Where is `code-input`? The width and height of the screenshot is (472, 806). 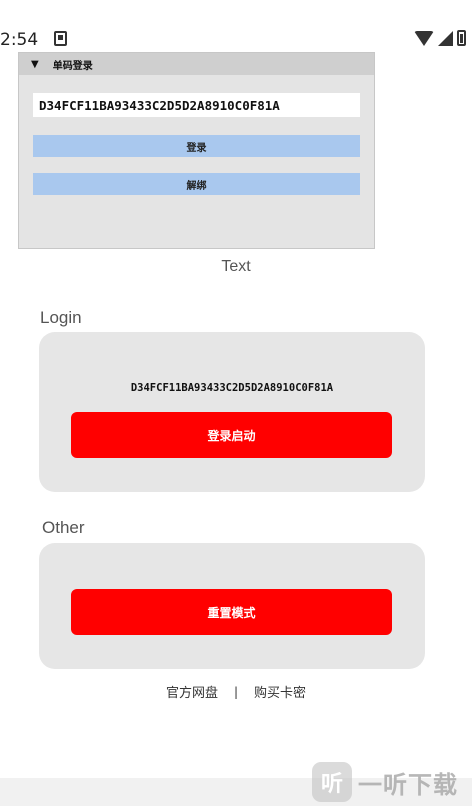 code-input is located at coordinates (196, 105).